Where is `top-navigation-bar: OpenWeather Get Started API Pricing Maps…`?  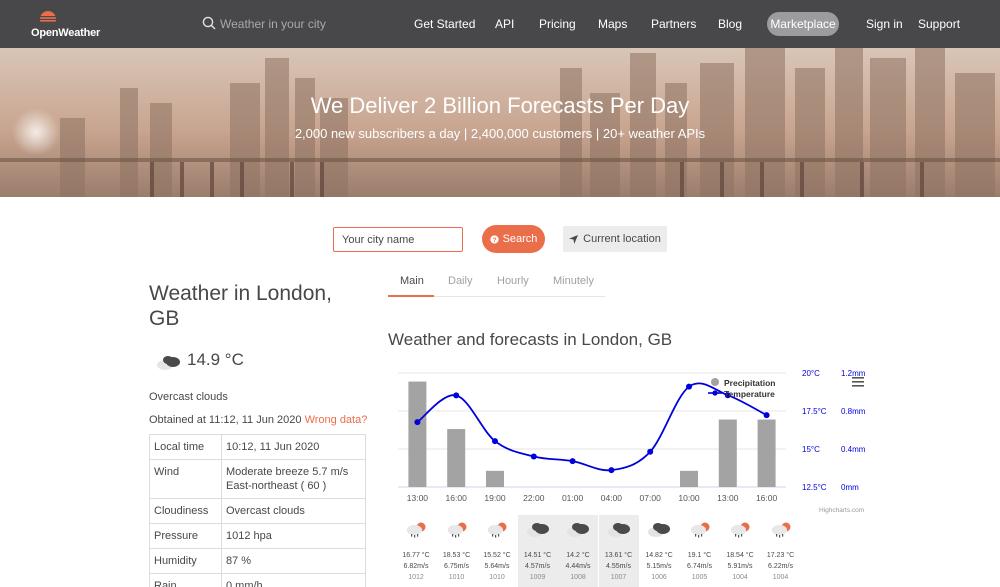
top-navigation-bar: OpenWeather Get Started API Pricing Maps… is located at coordinates (500, 24).